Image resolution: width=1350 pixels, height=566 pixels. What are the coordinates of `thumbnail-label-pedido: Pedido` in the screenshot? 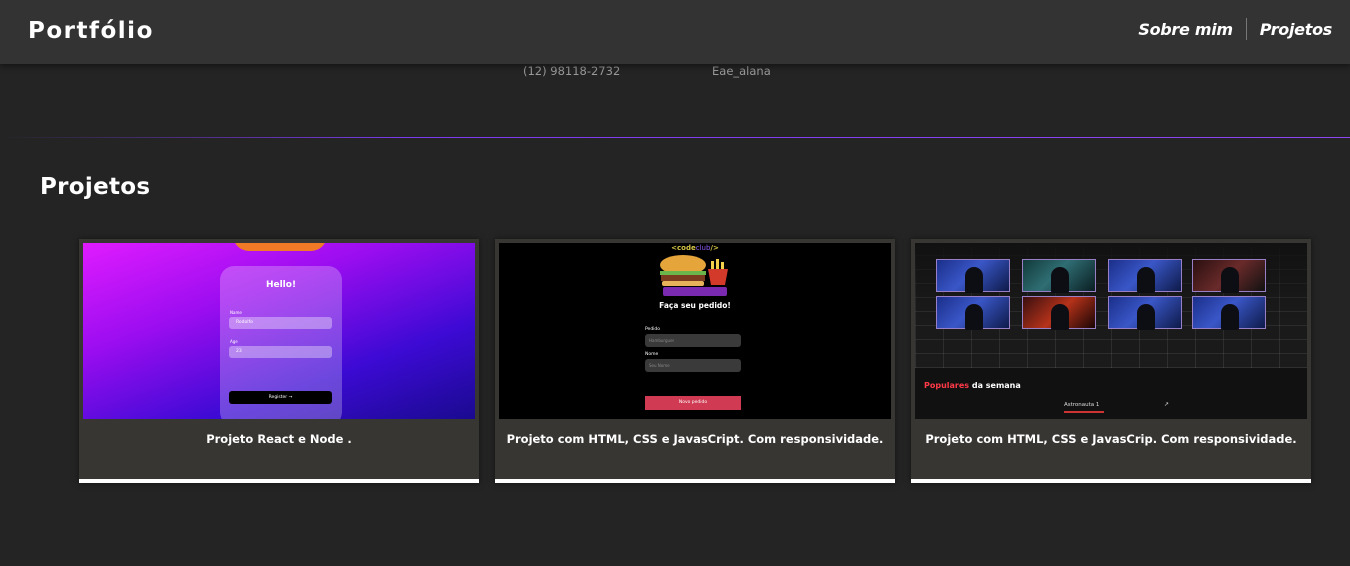 It's located at (653, 329).